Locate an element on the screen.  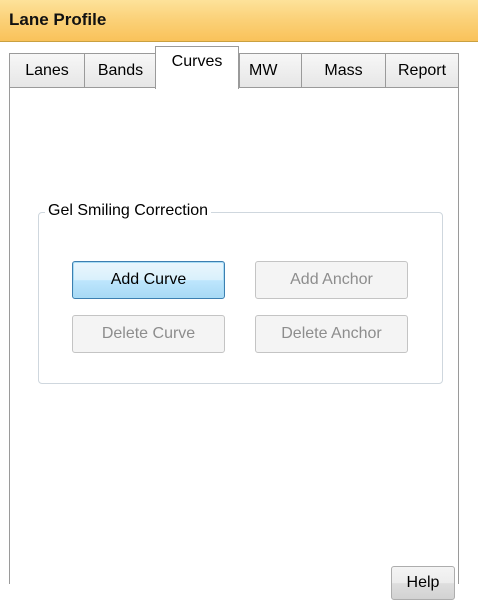
panel-title: Lane Profile is located at coordinates (58, 19).